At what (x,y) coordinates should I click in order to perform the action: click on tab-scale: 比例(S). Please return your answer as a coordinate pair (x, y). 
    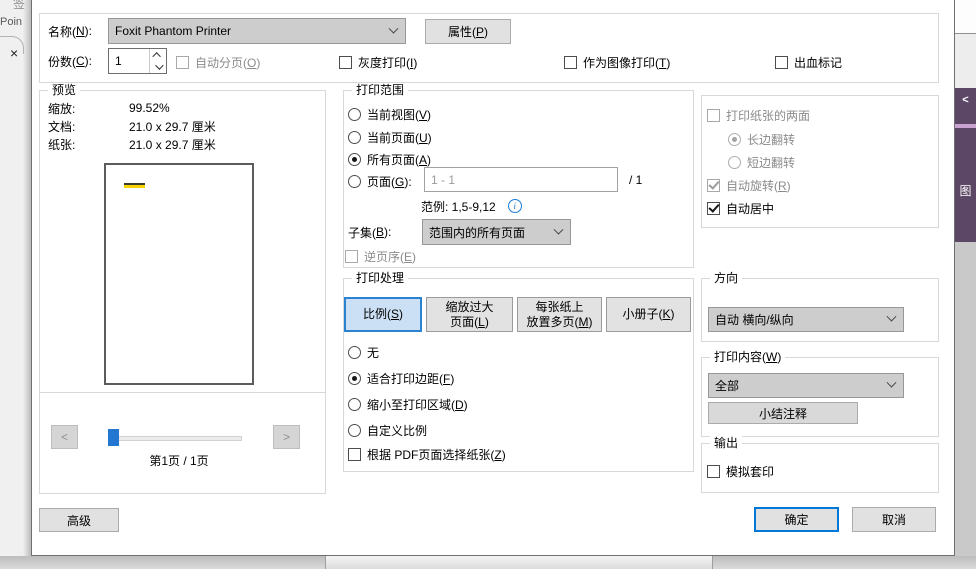
    Looking at the image, I should click on (383, 314).